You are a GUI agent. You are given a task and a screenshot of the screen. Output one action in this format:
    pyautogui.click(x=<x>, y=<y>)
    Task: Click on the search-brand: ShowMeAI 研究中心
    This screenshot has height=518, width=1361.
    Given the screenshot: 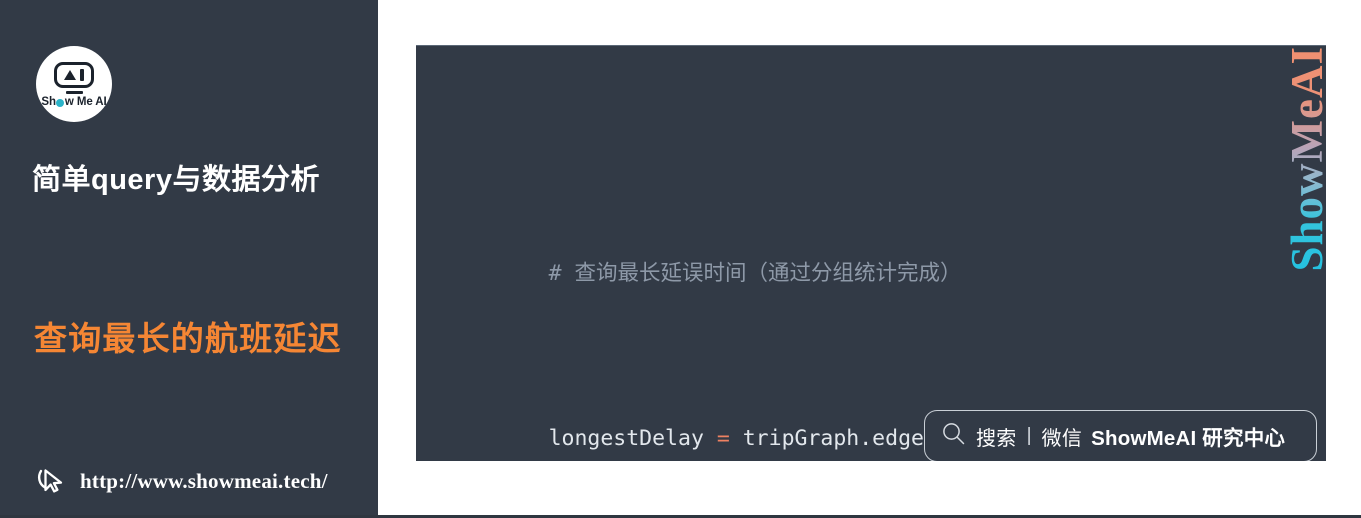 What is the action you would take?
    pyautogui.click(x=1188, y=438)
    